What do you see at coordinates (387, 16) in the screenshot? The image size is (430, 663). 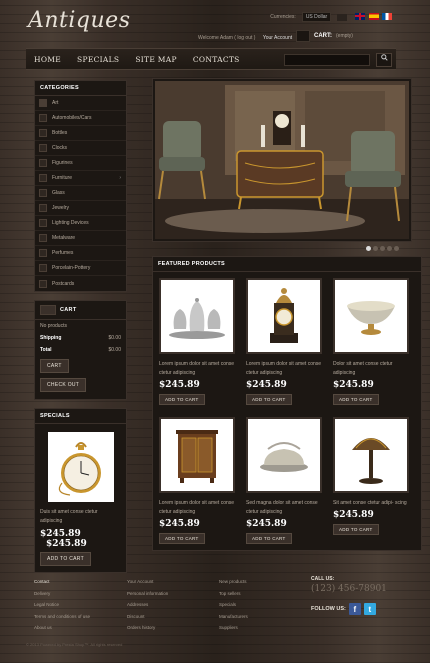 I see `flag-france-icon` at bounding box center [387, 16].